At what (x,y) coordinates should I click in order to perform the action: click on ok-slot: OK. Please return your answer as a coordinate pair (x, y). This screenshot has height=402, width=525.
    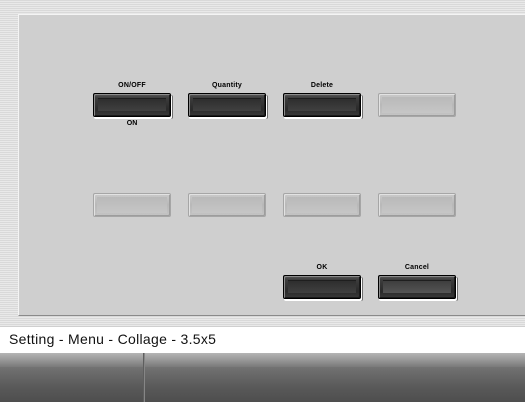
    Looking at the image, I should click on (322, 281).